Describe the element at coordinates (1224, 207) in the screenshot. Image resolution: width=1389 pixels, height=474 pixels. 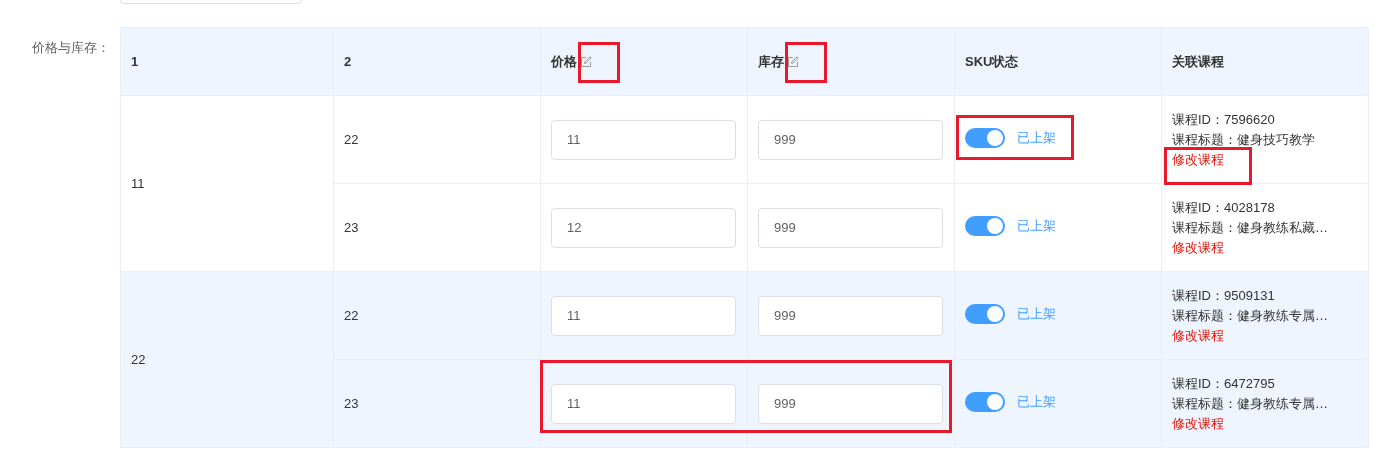
I see `course-id: 课程ID：4028178` at that location.